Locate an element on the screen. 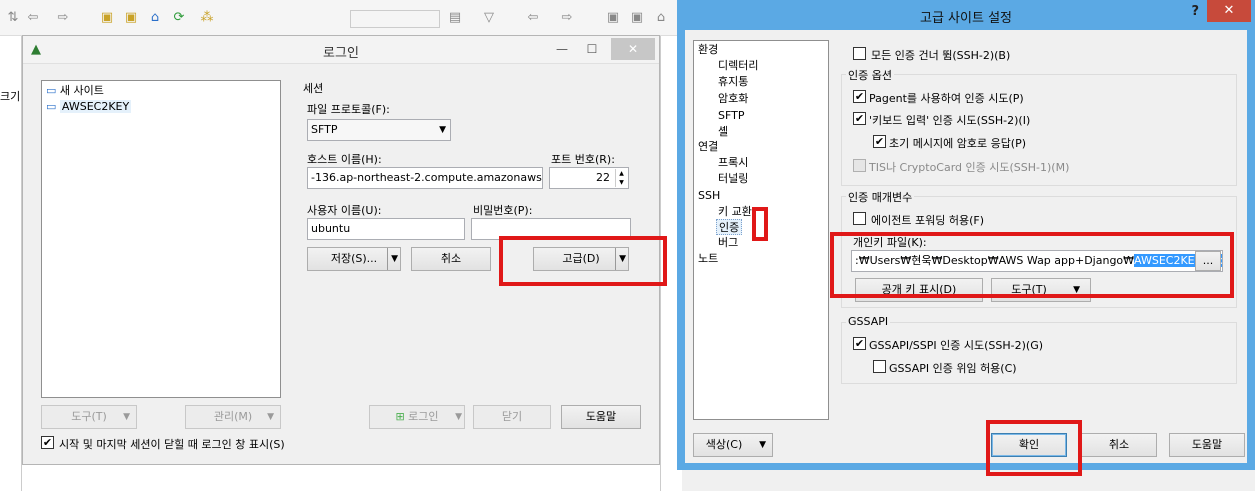 This screenshot has height=491, width=1255. close-button: 닫기 is located at coordinates (512, 417).